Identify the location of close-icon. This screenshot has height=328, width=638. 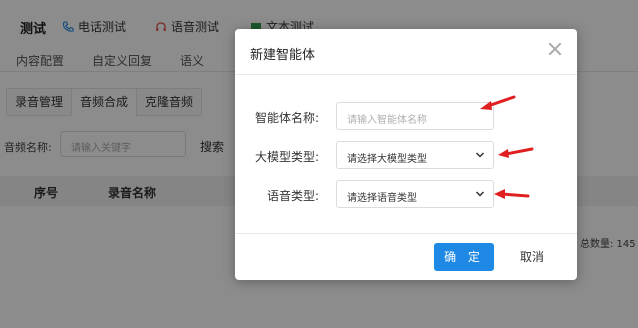
(555, 49).